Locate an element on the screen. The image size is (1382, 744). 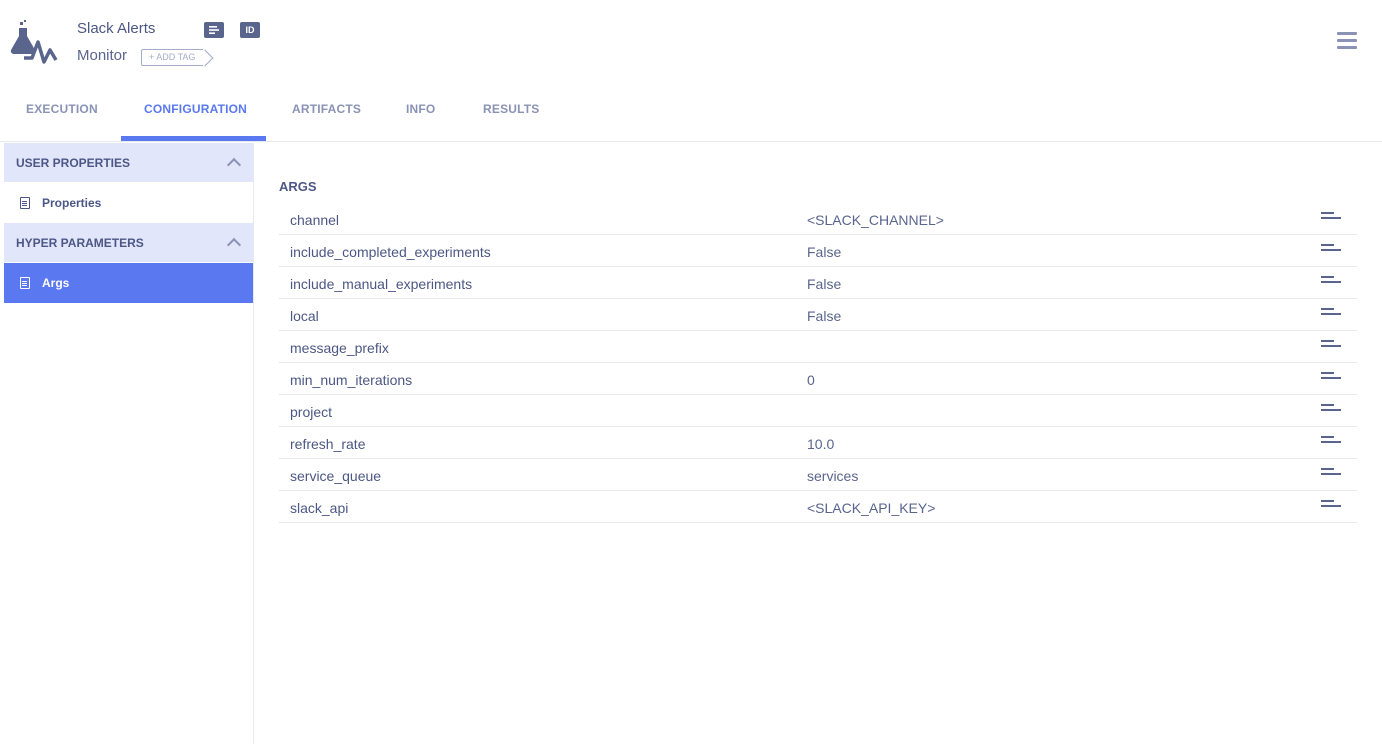
table-row: min_num_iterations 0 is located at coordinates (818, 379).